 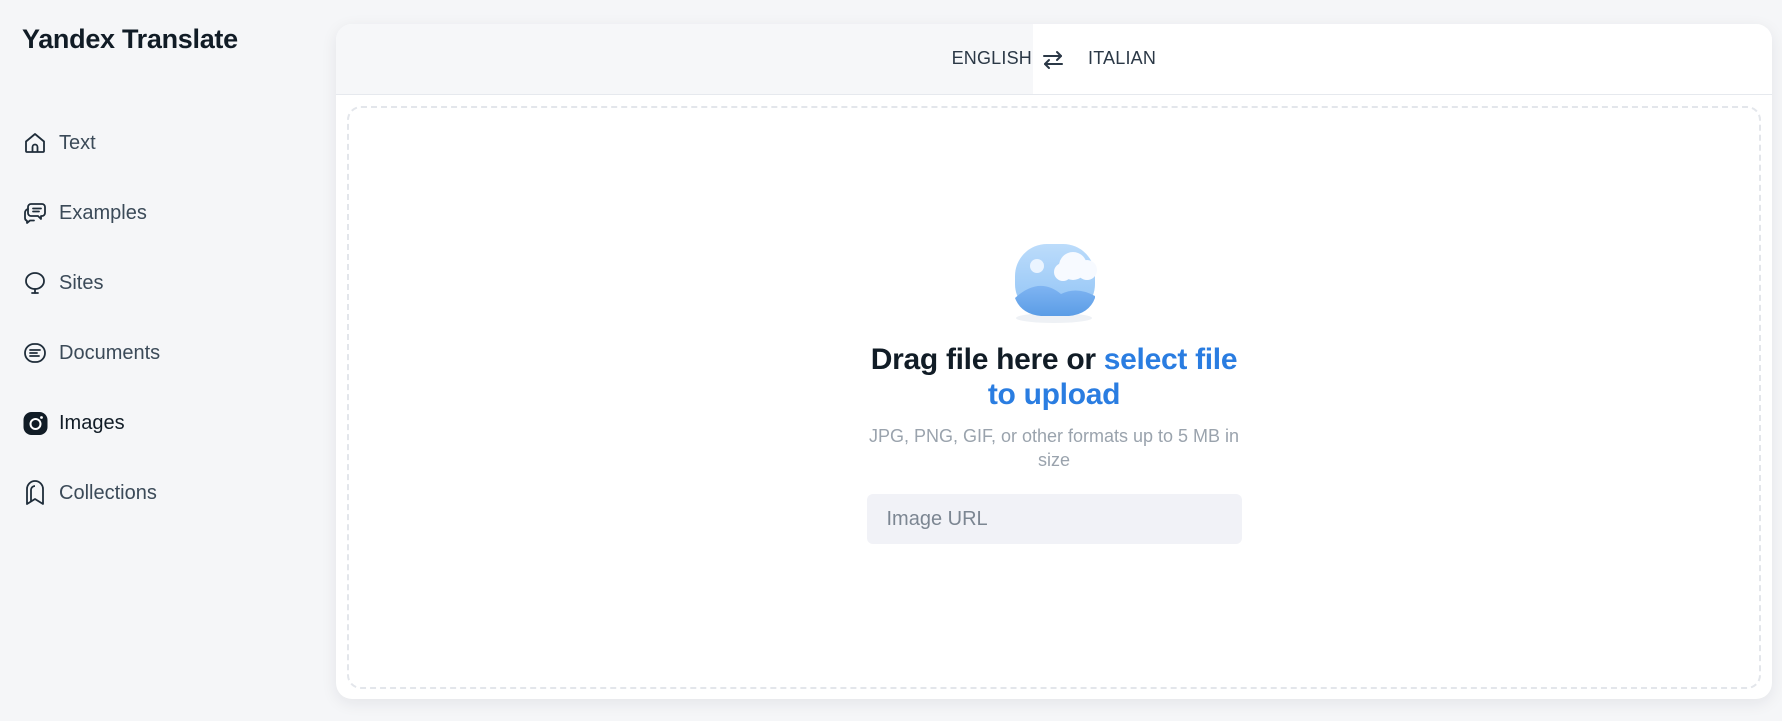 I want to click on sidebar-item-label: Images, so click(x=92, y=422).